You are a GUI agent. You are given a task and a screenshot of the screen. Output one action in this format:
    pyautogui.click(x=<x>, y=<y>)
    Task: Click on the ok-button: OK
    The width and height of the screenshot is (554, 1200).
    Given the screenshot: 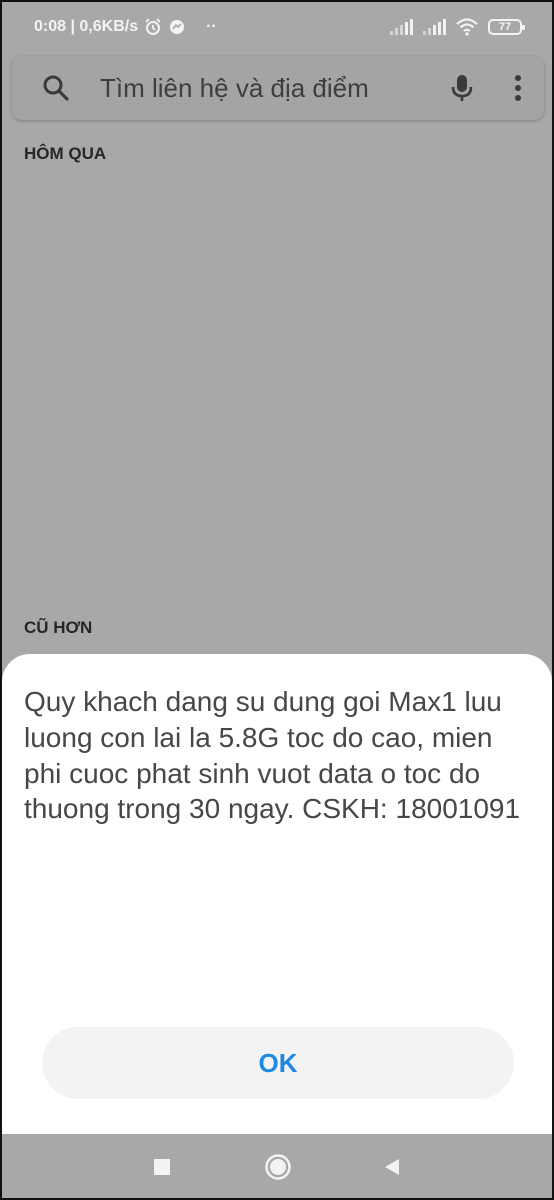 What is the action you would take?
    pyautogui.click(x=278, y=1063)
    